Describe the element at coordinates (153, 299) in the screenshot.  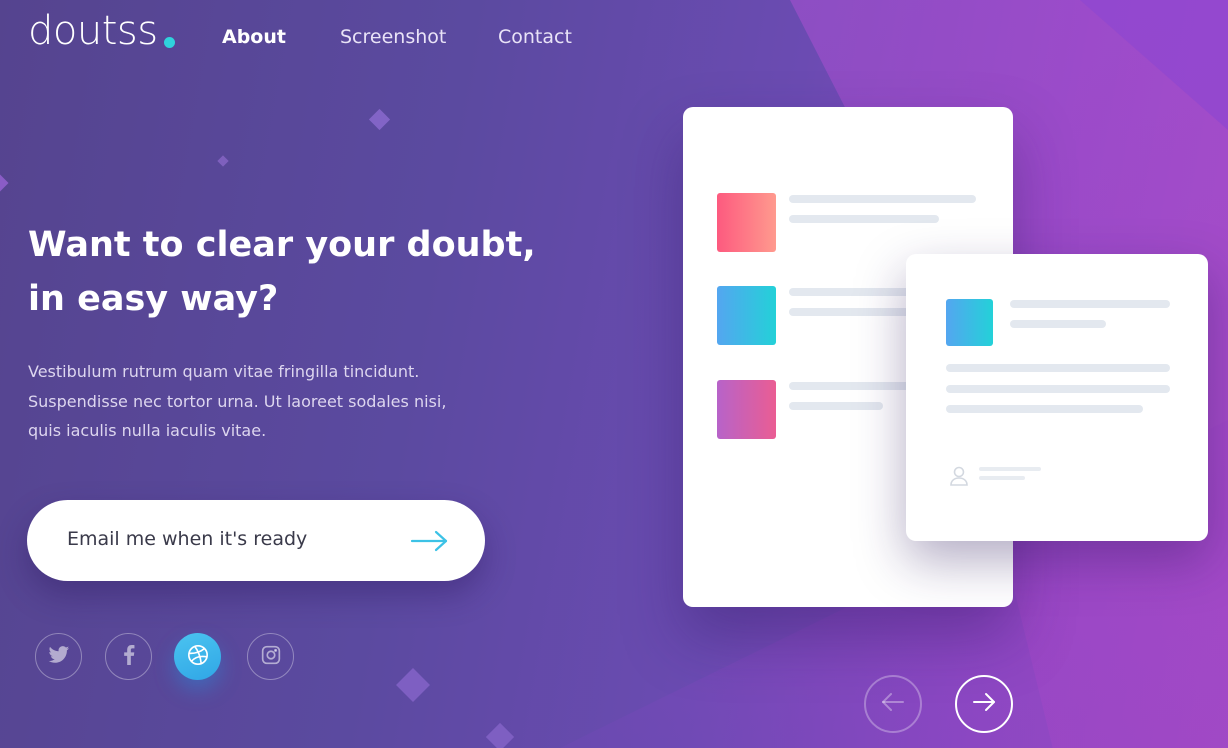
I see `hero-headline-line: in easy way?` at that location.